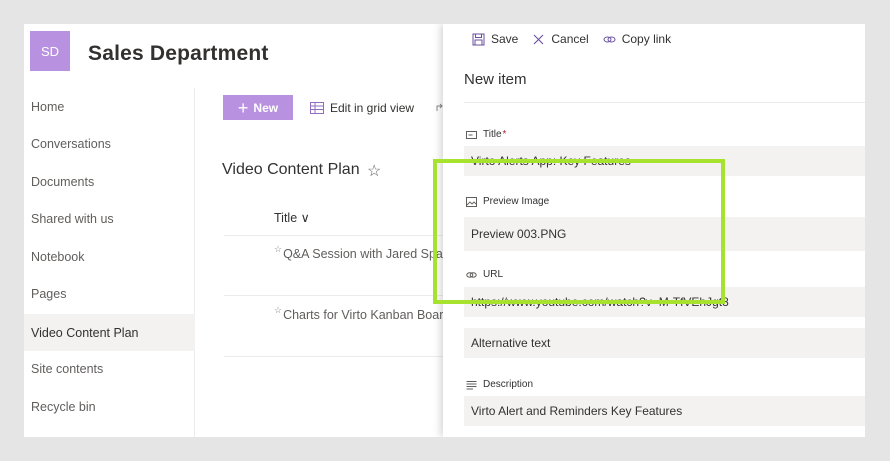 This screenshot has height=461, width=890. I want to click on image-icon, so click(471, 201).